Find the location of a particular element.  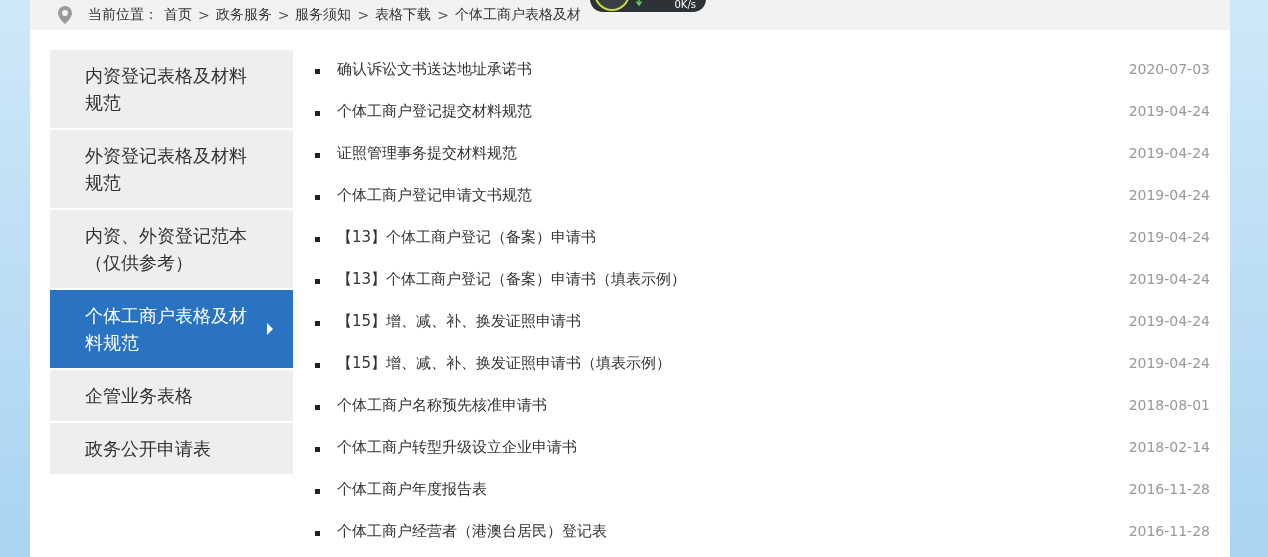

download-arrow-icon is located at coordinates (639, 3).